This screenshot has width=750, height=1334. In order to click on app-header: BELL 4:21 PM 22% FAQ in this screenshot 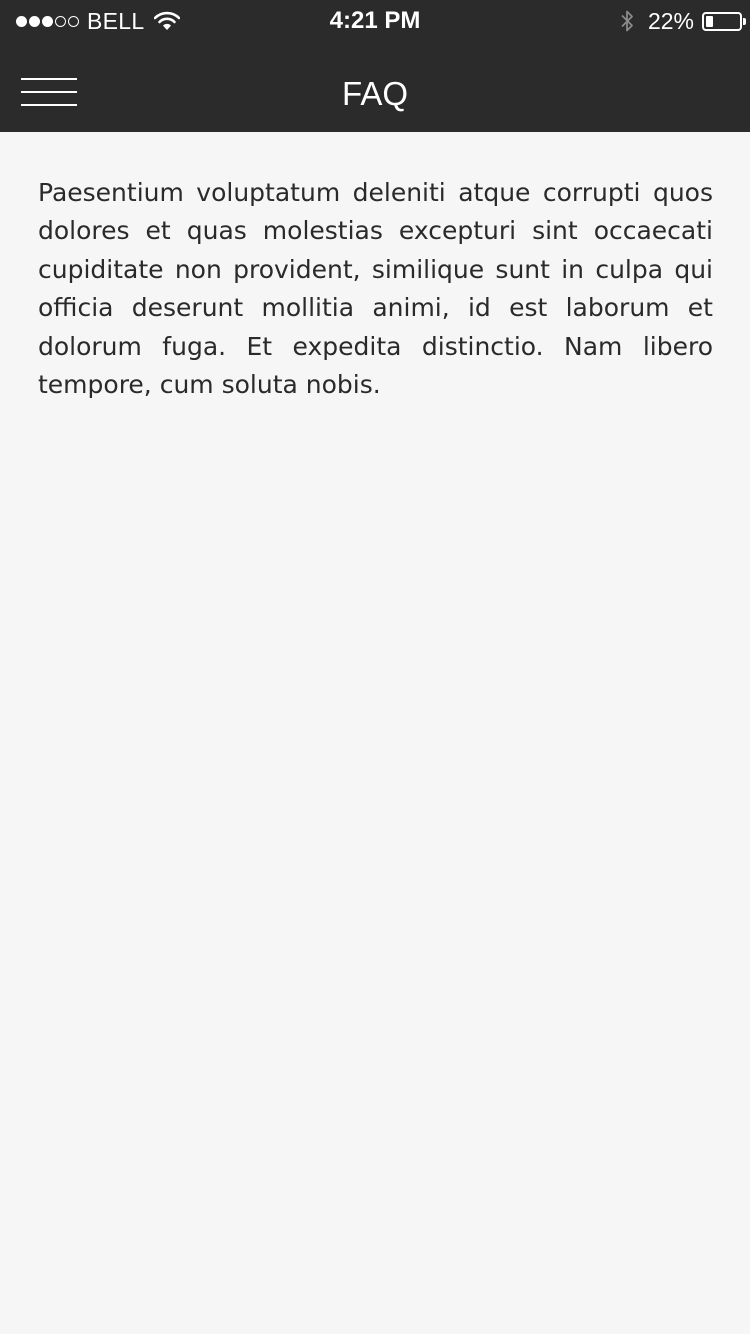, I will do `click(375, 66)`.